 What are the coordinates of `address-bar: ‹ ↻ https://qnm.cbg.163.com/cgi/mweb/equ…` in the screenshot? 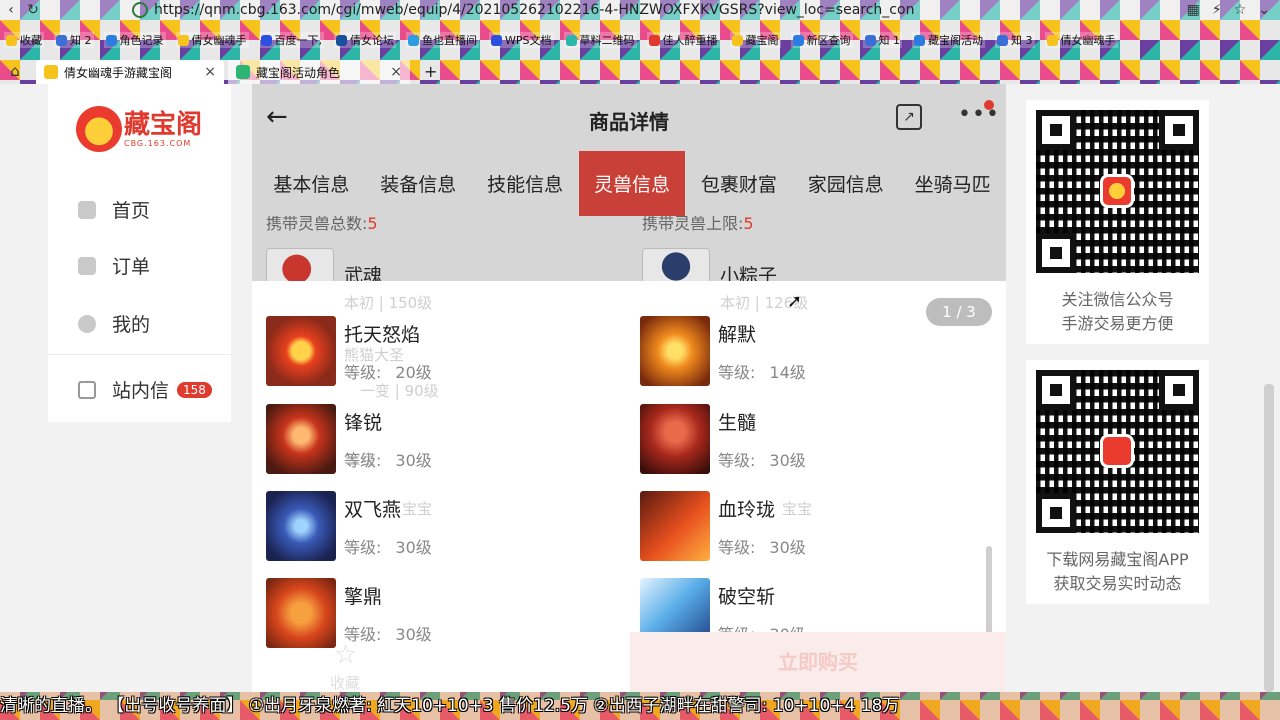 It's located at (640, 10).